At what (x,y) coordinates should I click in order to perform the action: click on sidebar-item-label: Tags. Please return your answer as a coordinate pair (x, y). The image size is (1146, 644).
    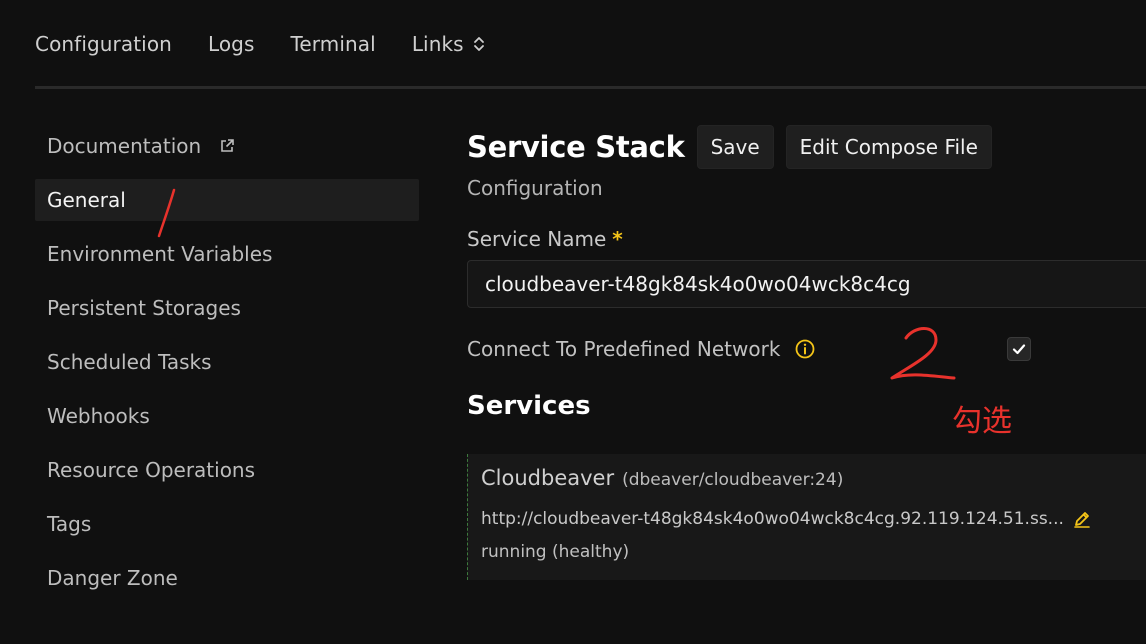
    Looking at the image, I should click on (69, 524).